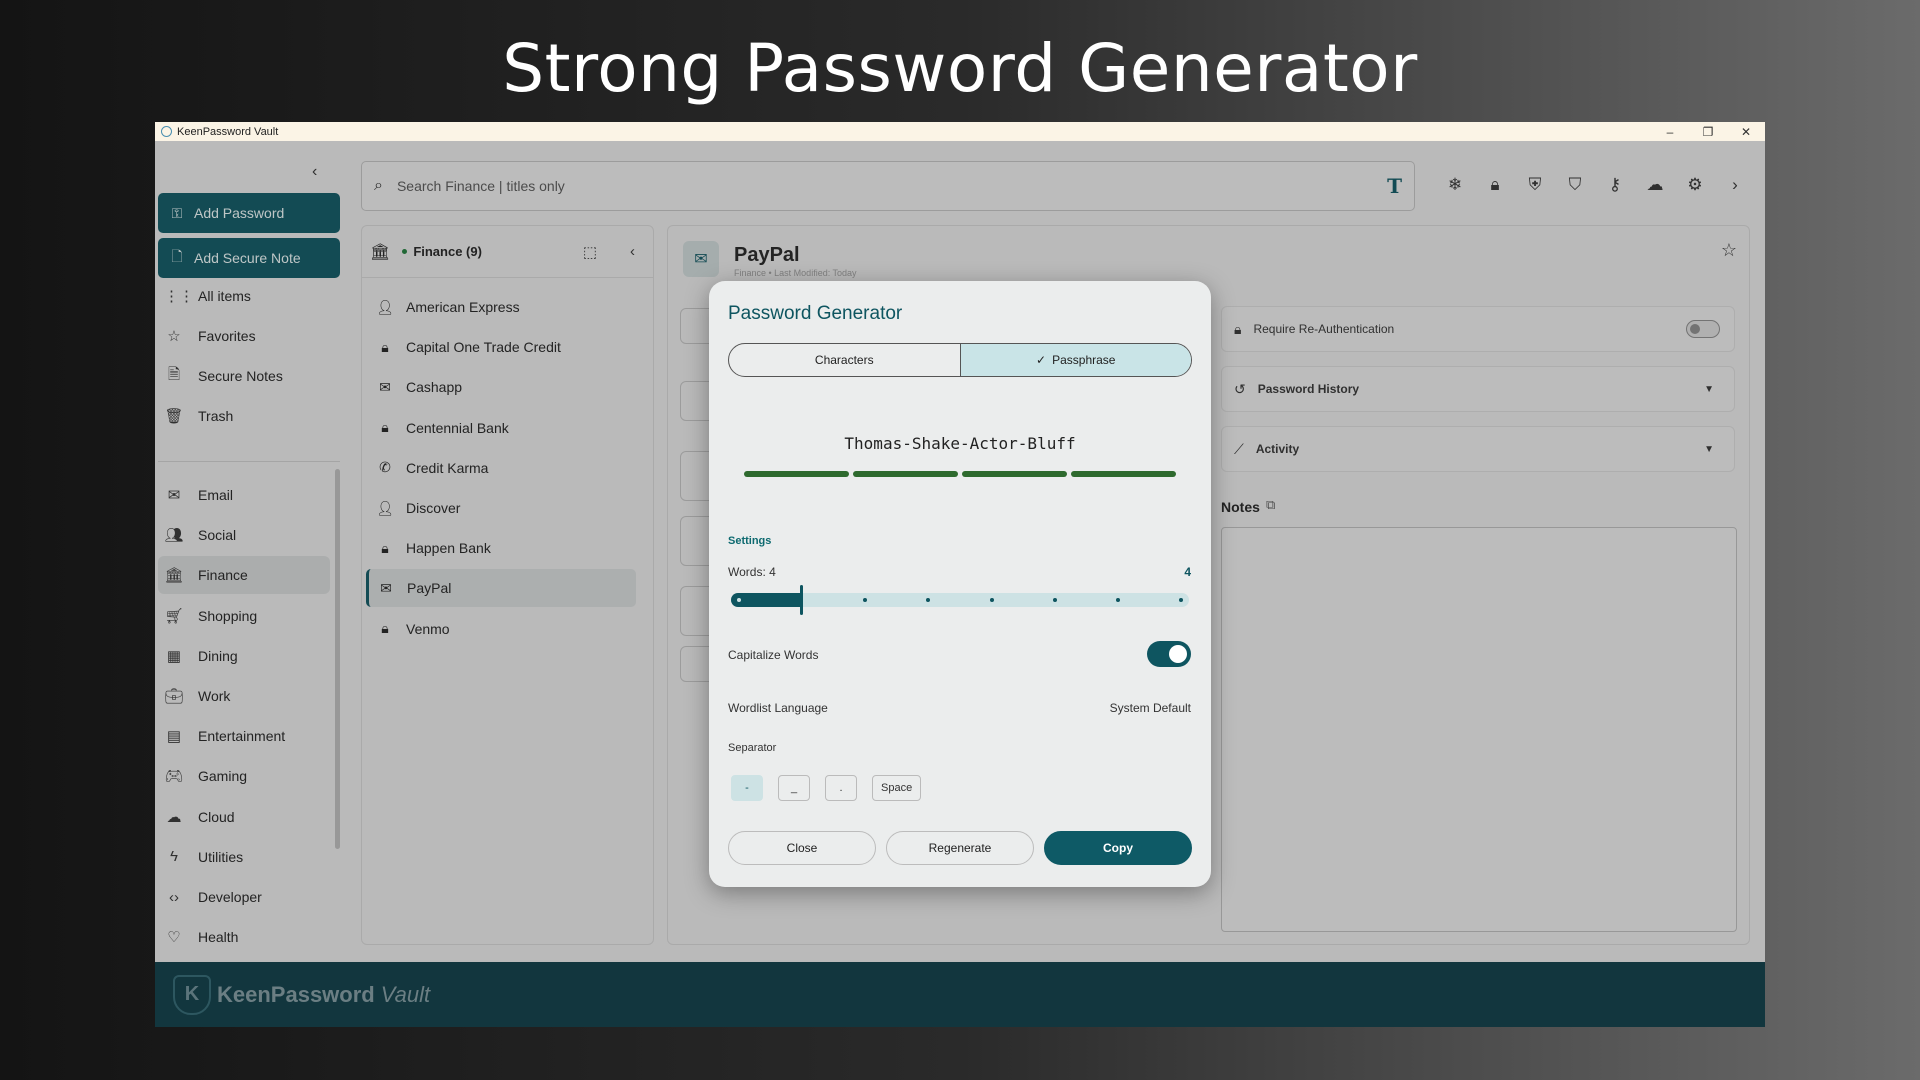  What do you see at coordinates (844, 360) in the screenshot?
I see `tab-characters: Characters` at bounding box center [844, 360].